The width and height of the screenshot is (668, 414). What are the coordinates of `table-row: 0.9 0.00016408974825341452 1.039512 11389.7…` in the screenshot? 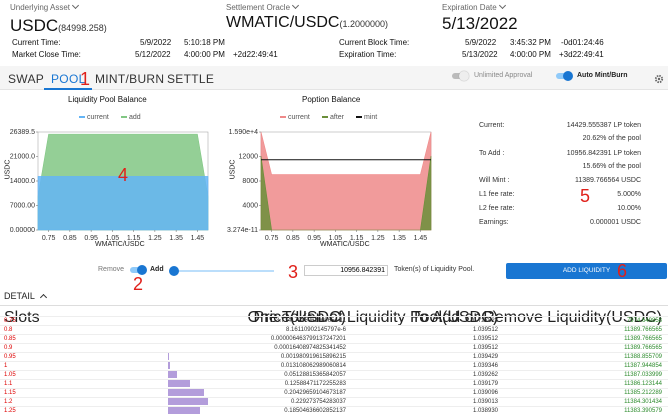 It's located at (334, 347).